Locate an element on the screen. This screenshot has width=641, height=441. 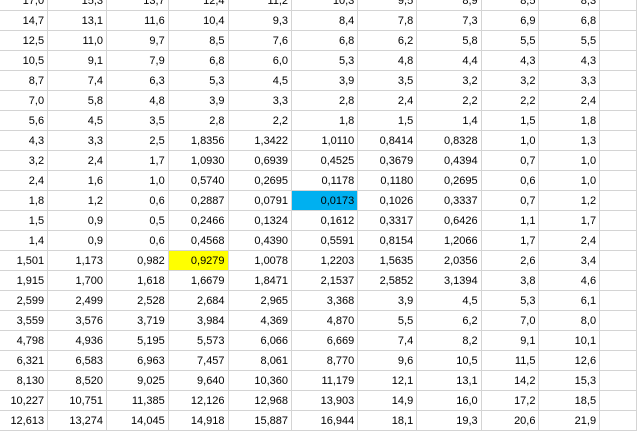
sheet-cell: 0,2466 is located at coordinates (198, 220).